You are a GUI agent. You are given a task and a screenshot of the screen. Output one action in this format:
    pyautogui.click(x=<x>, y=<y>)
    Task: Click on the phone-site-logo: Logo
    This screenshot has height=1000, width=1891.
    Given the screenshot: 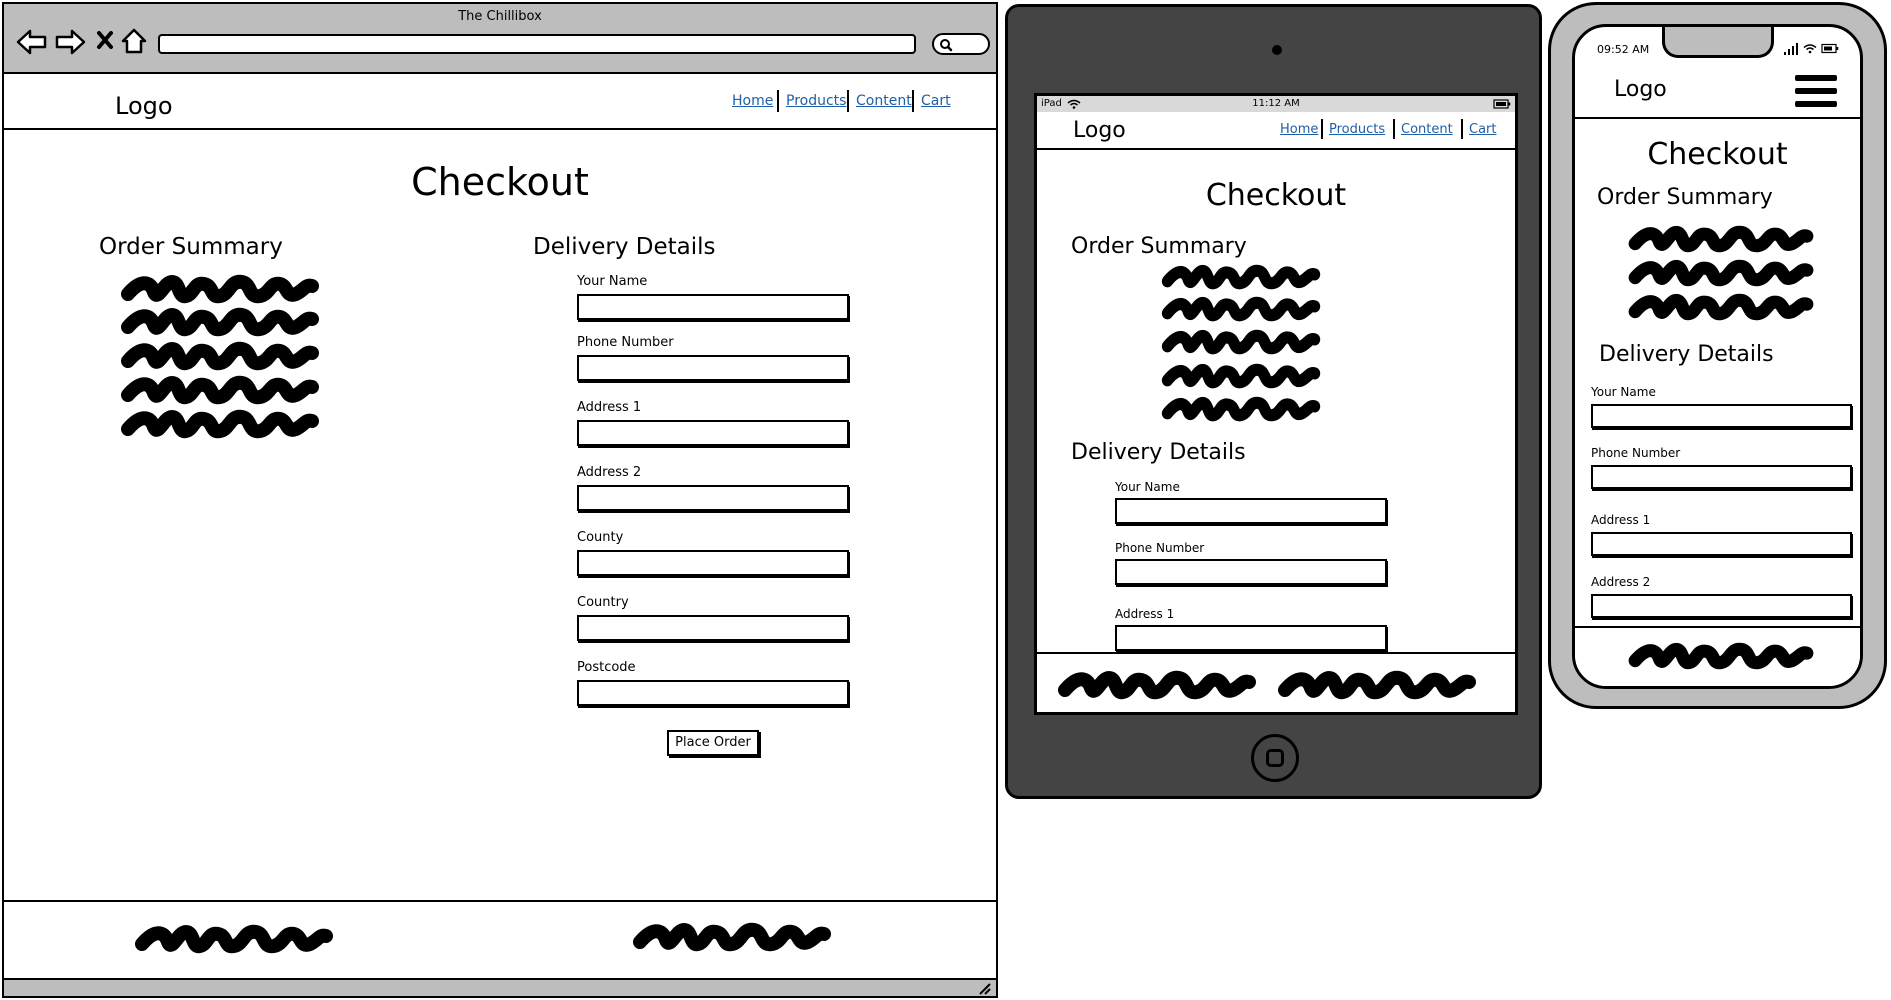 What is the action you would take?
    pyautogui.click(x=1640, y=89)
    